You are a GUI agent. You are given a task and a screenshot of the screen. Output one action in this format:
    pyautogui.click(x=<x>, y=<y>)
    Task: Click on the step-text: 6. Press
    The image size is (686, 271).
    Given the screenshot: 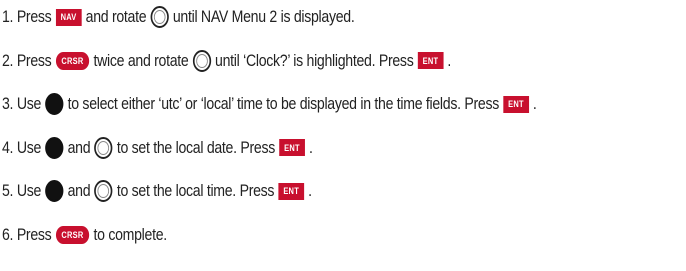 What is the action you would take?
    pyautogui.click(x=27, y=234)
    